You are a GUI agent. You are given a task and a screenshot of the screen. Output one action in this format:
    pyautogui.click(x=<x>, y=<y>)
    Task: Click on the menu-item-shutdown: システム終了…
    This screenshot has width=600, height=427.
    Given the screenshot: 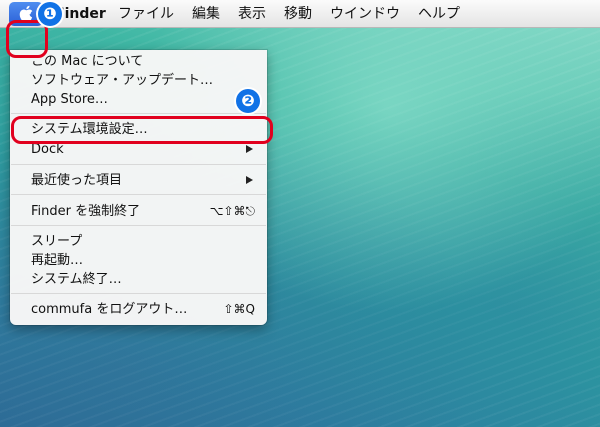 What is the action you would take?
    pyautogui.click(x=138, y=279)
    